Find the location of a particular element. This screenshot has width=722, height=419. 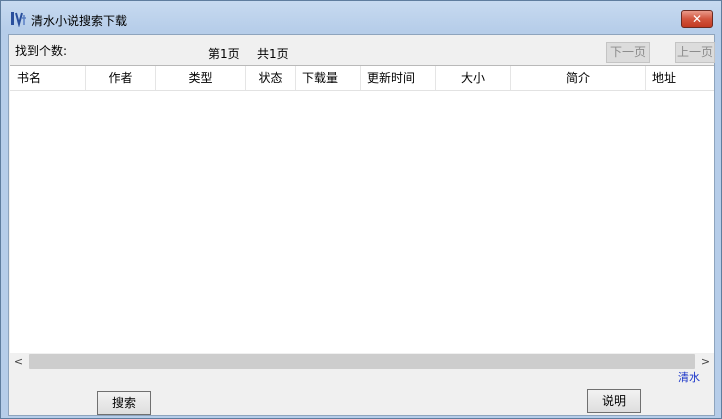

scrollbar-thumb is located at coordinates (362, 361).